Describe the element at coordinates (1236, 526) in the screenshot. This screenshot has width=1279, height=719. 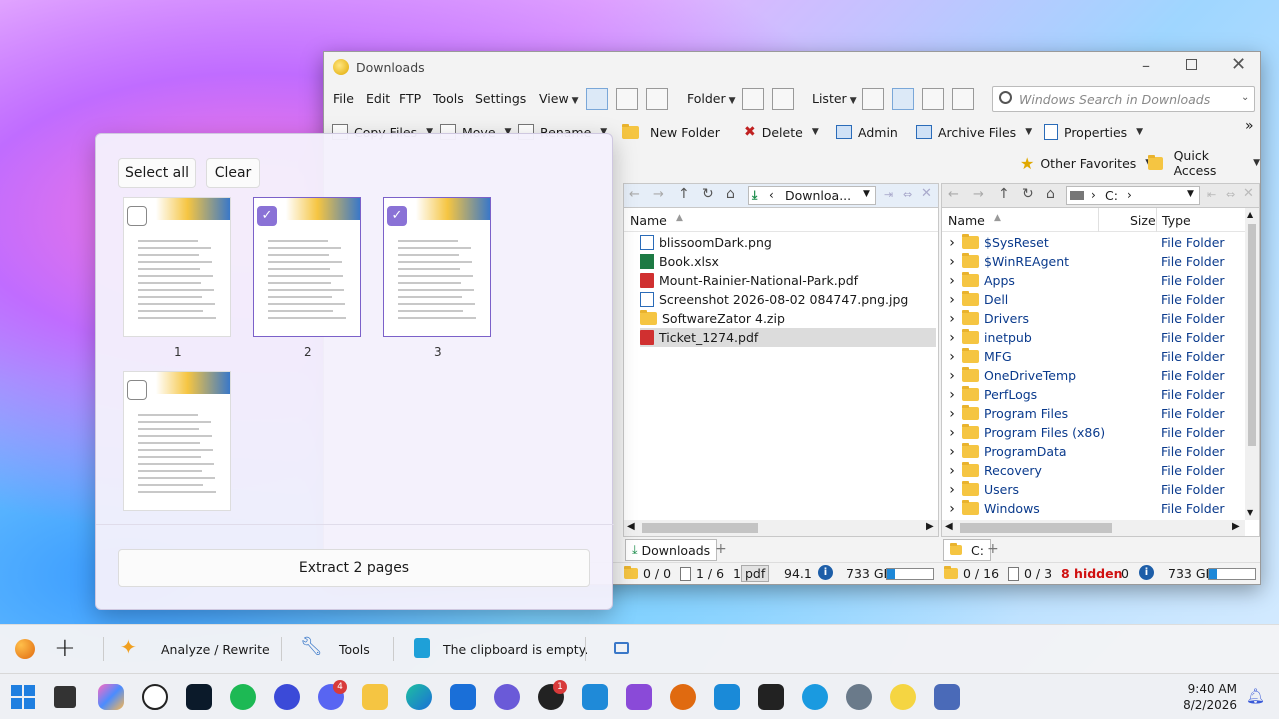
I see `scroll-right-icon: ▶` at that location.